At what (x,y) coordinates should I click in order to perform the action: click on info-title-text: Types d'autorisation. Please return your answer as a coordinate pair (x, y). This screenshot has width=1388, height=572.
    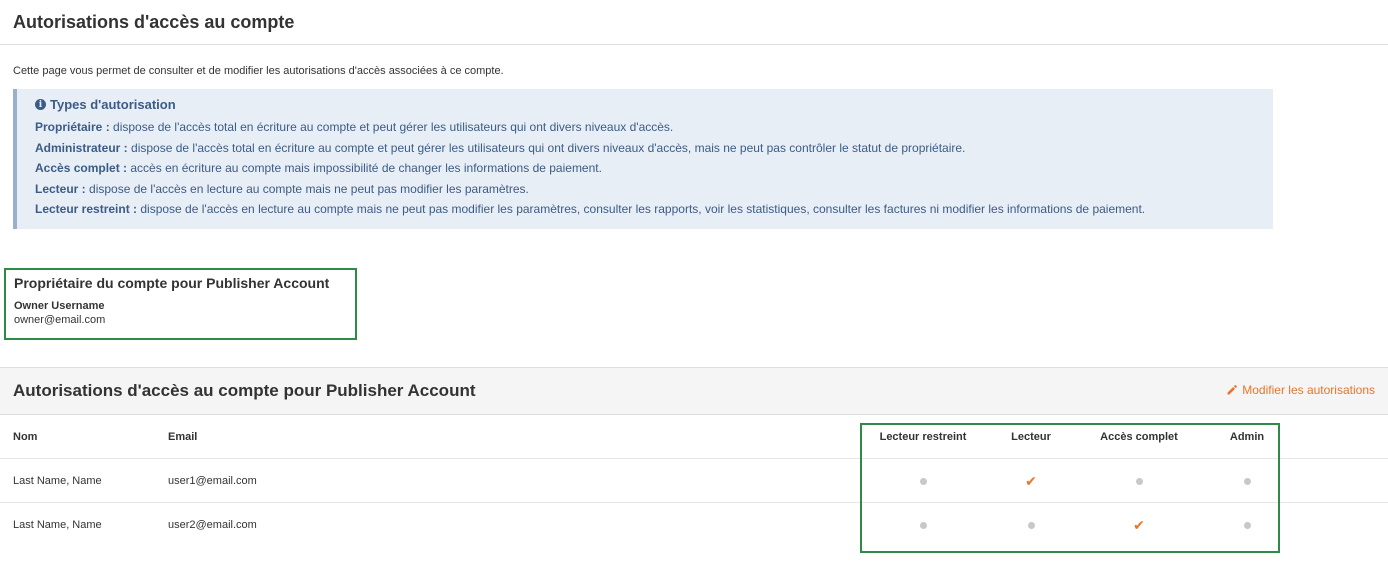
    Looking at the image, I should click on (113, 104).